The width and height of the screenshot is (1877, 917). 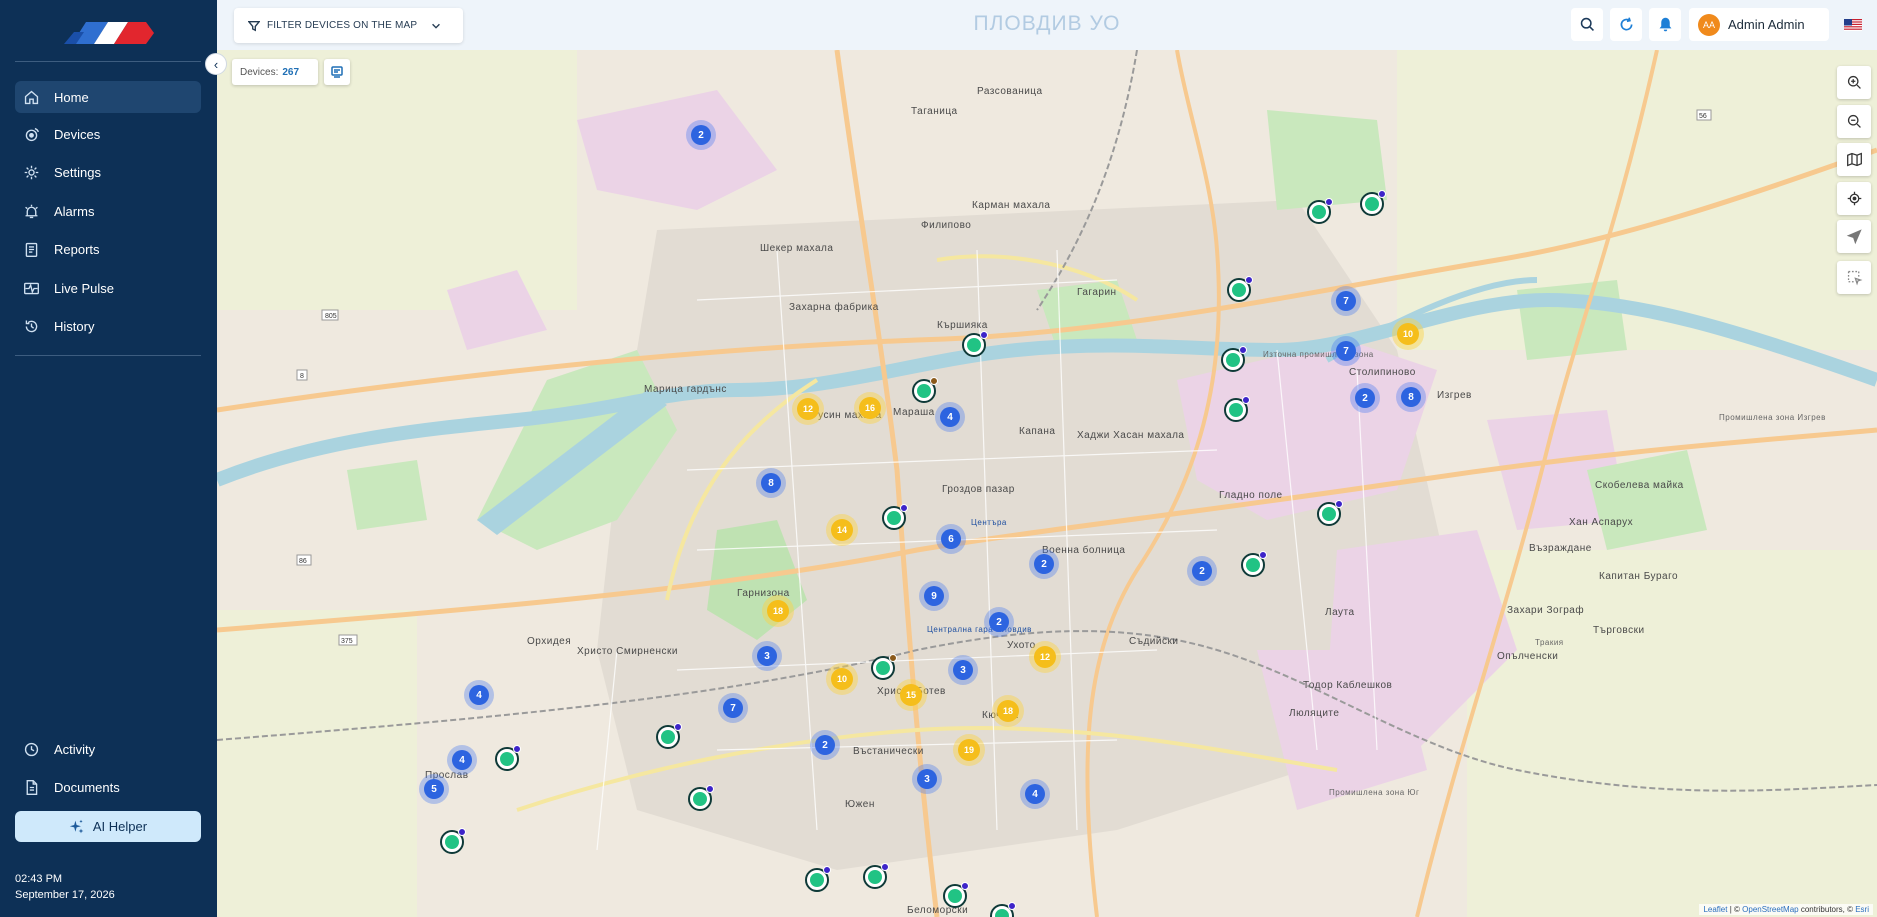 I want to click on search-button, so click(x=1587, y=24).